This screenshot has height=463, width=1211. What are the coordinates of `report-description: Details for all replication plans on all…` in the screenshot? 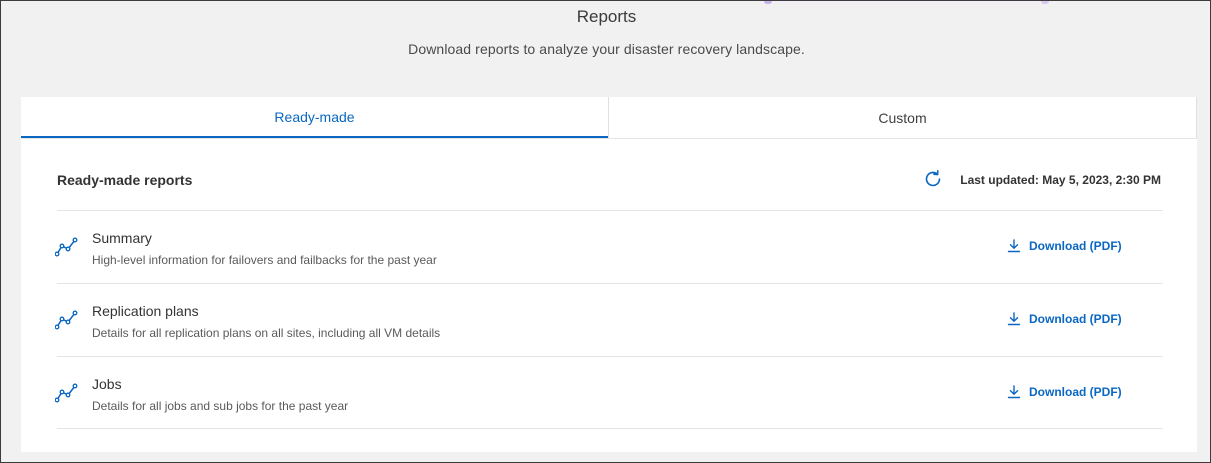 It's located at (266, 333).